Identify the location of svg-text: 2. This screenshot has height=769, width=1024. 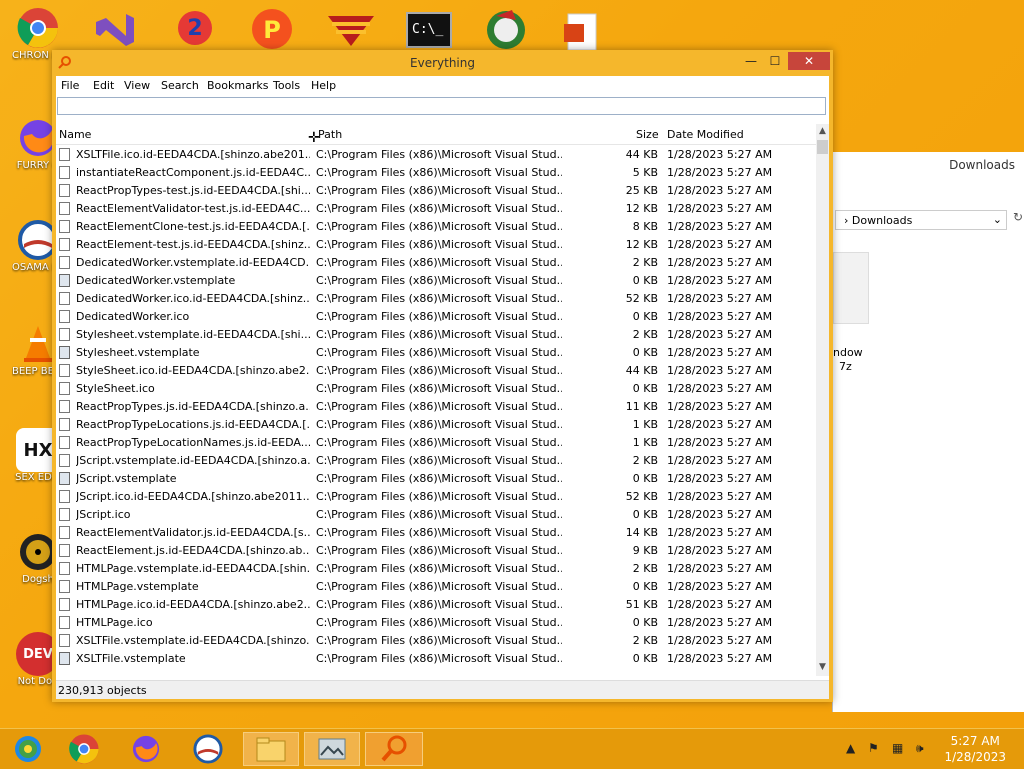
(194, 28).